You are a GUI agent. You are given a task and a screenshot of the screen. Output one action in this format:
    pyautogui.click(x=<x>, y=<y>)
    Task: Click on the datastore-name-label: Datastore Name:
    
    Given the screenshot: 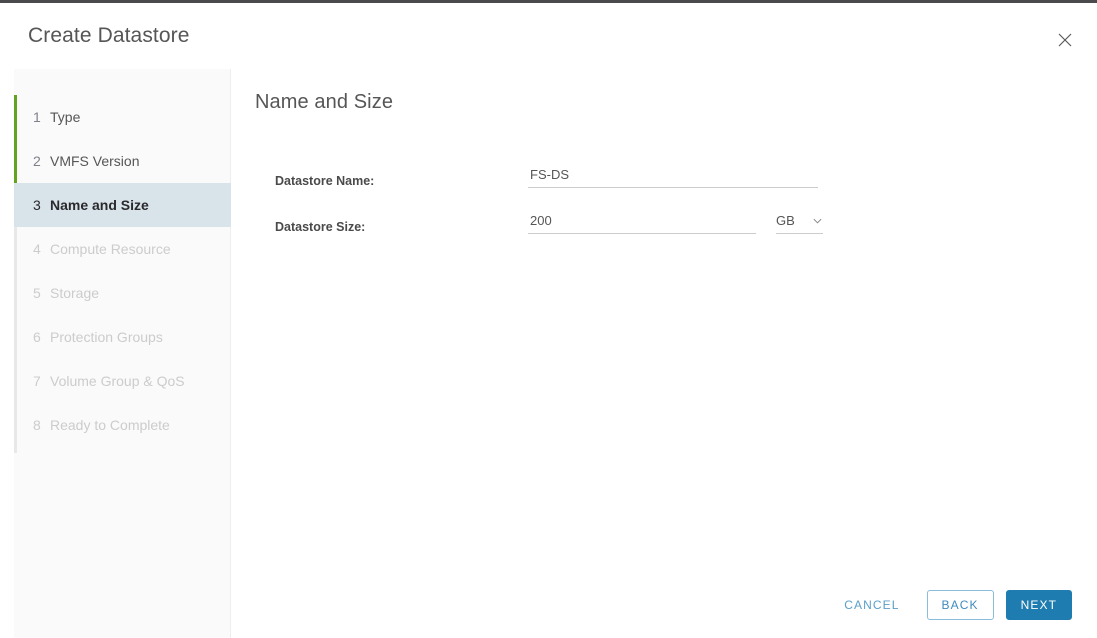 What is the action you would take?
    pyautogui.click(x=325, y=181)
    